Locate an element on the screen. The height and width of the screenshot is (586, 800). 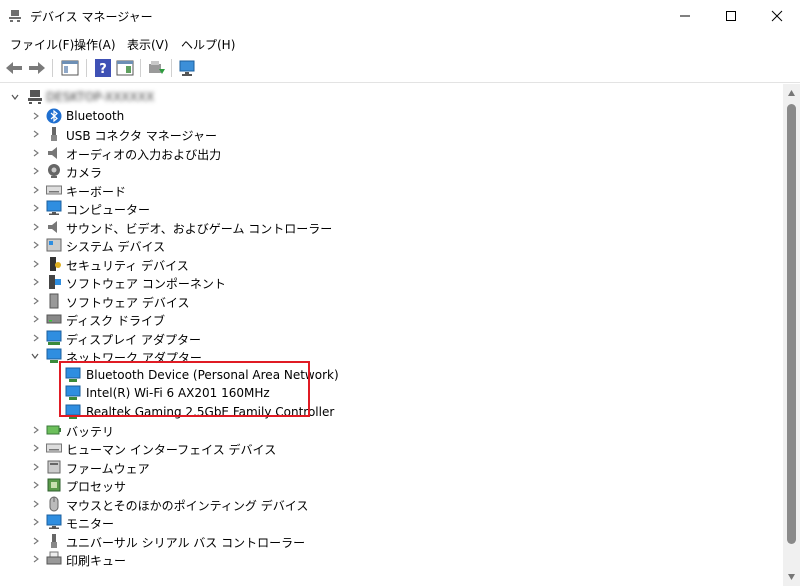
menu-help: ヘルプ(H) is located at coordinates (208, 44).